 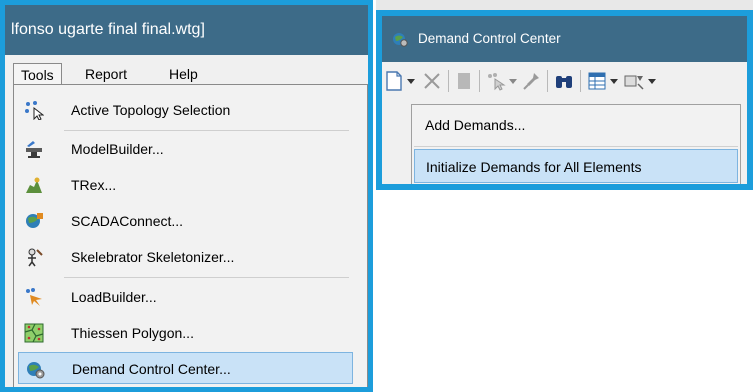 What do you see at coordinates (597, 81) in the screenshot?
I see `table-icon` at bounding box center [597, 81].